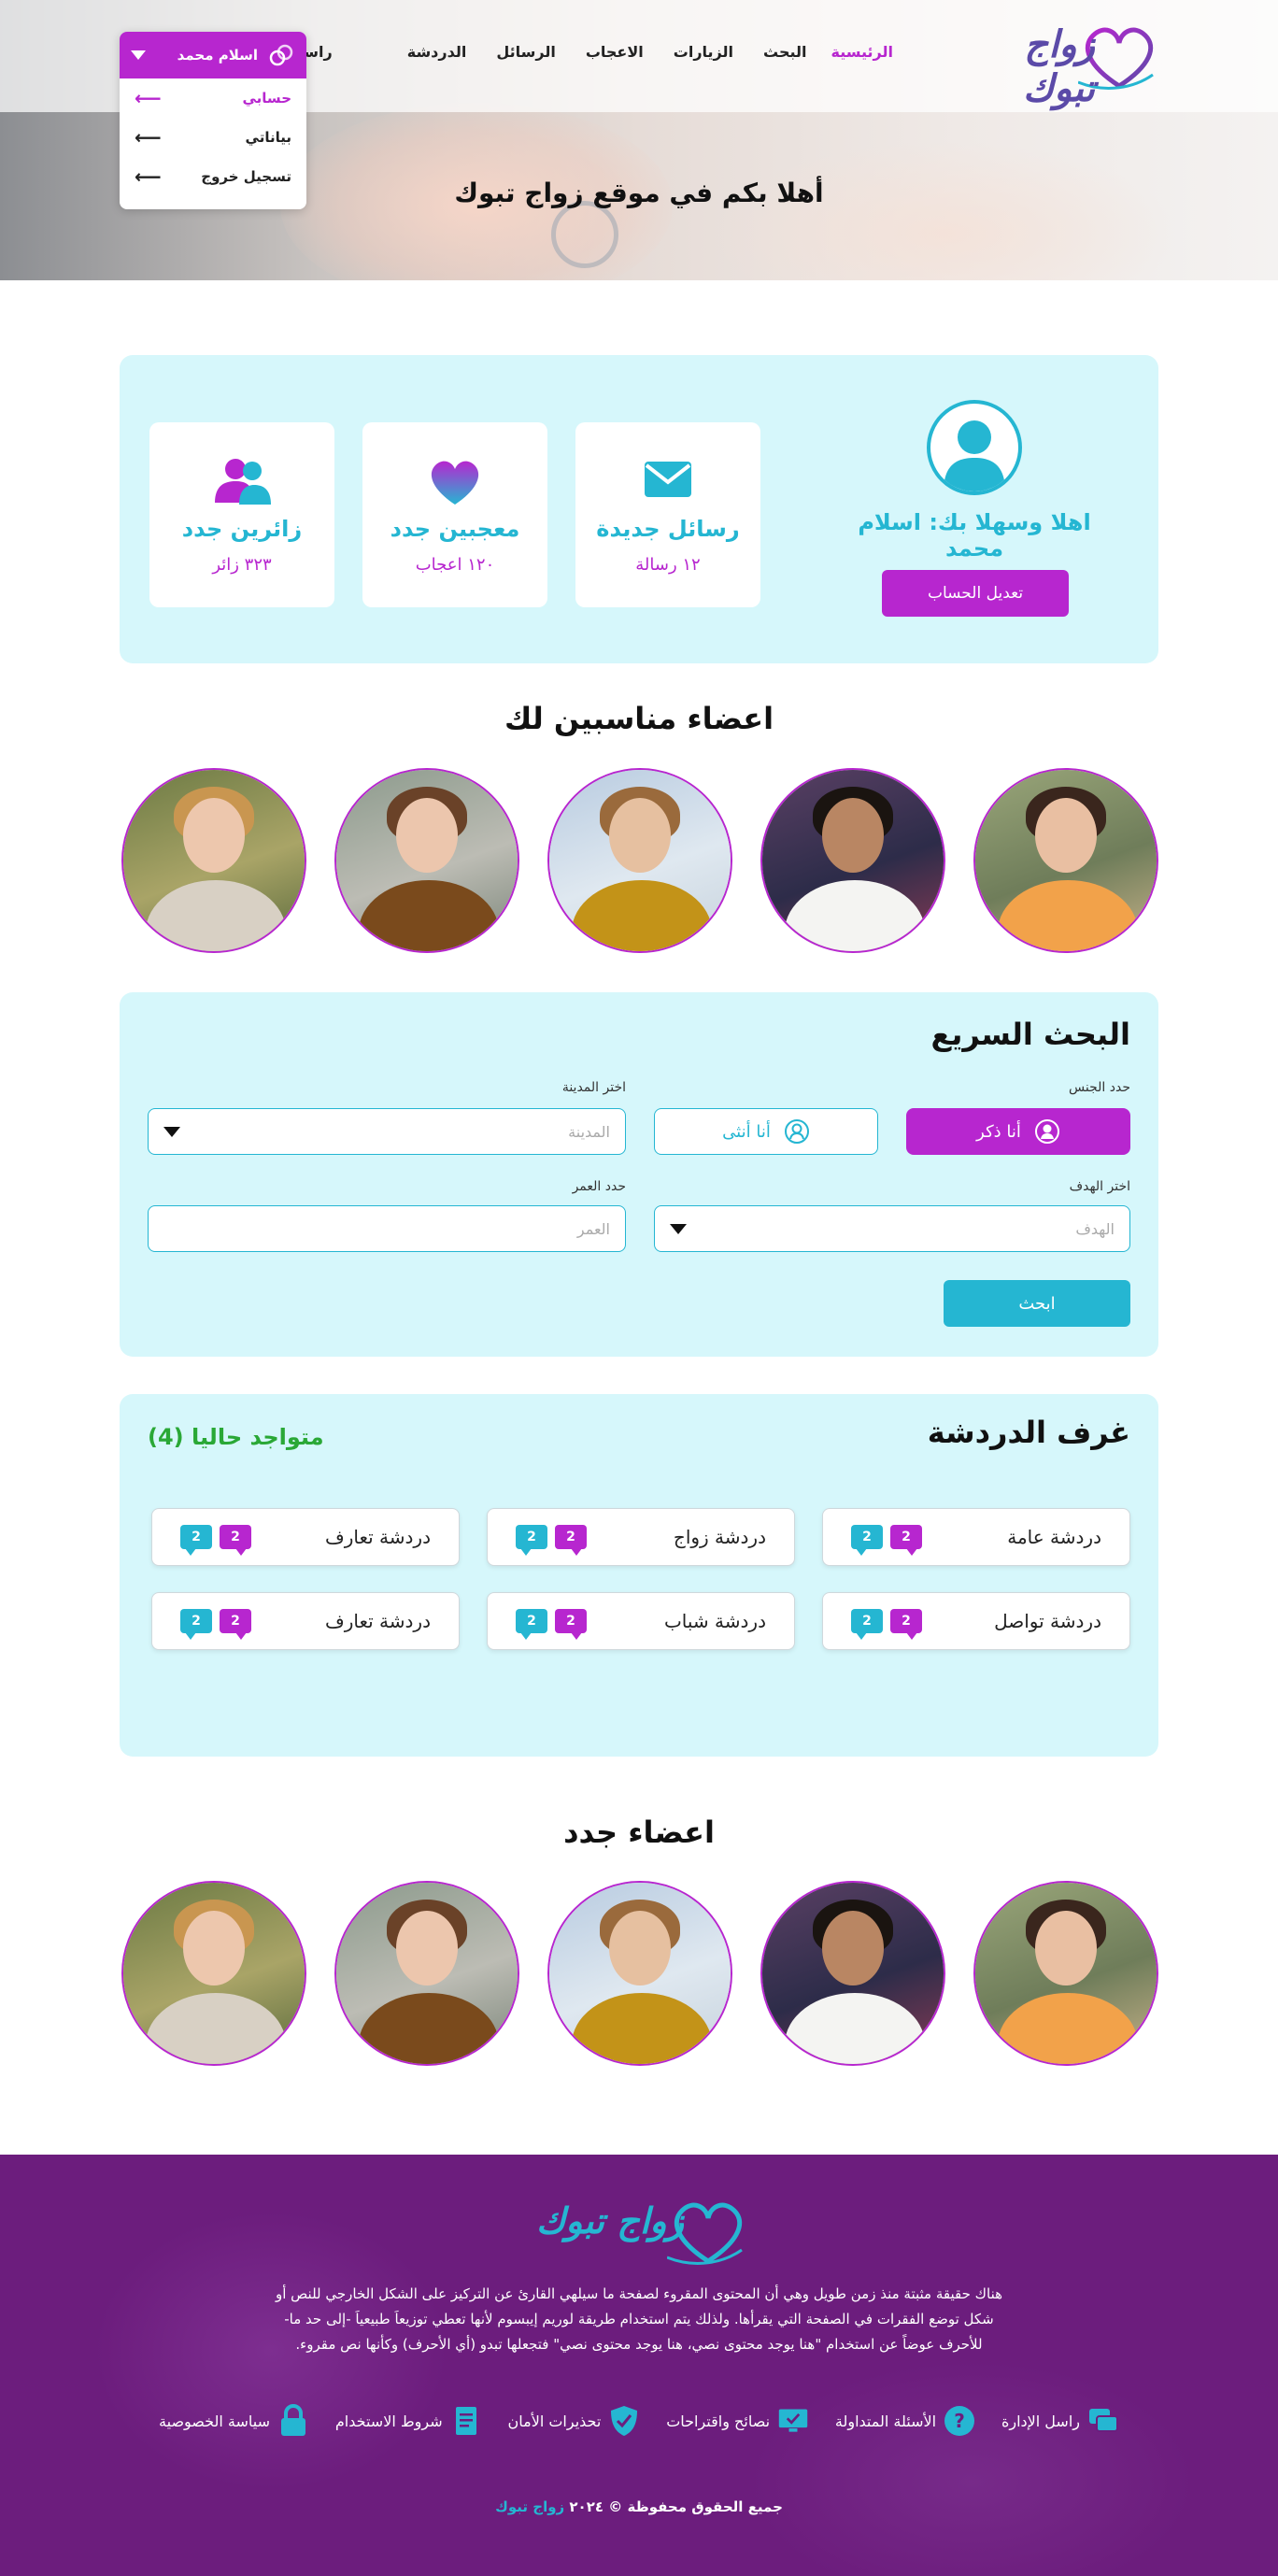 This screenshot has height=2576, width=1278. I want to click on footer-link-contact-admin: راسل الإدارة, so click(1060, 2421).